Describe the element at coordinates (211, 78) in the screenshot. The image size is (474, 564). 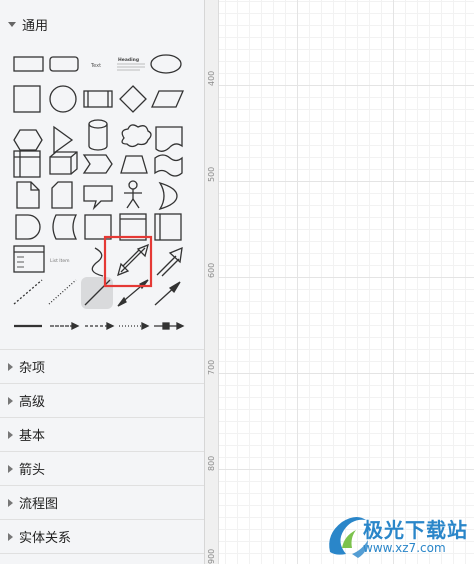
I see `ruler-label-400: 400` at that location.